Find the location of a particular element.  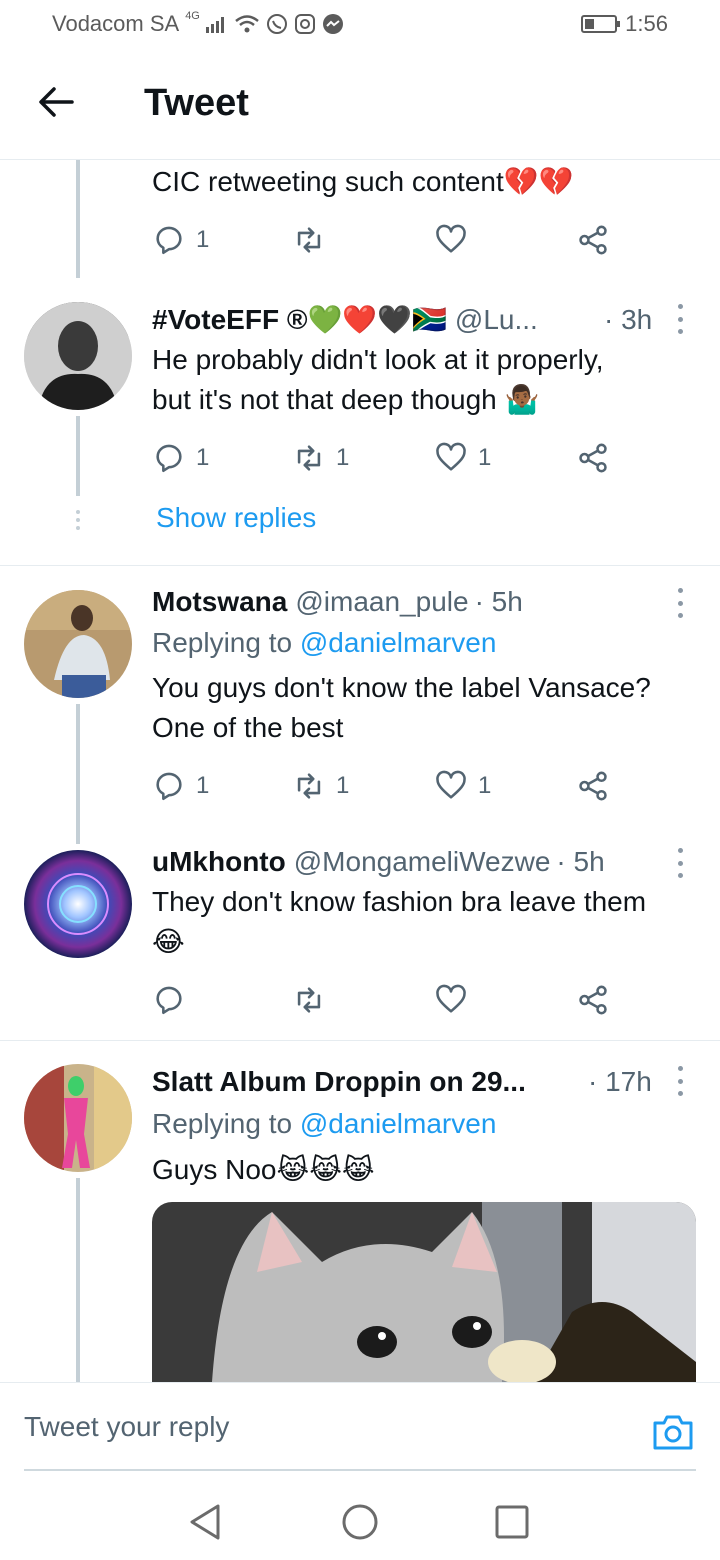

back-button is located at coordinates (56, 102).